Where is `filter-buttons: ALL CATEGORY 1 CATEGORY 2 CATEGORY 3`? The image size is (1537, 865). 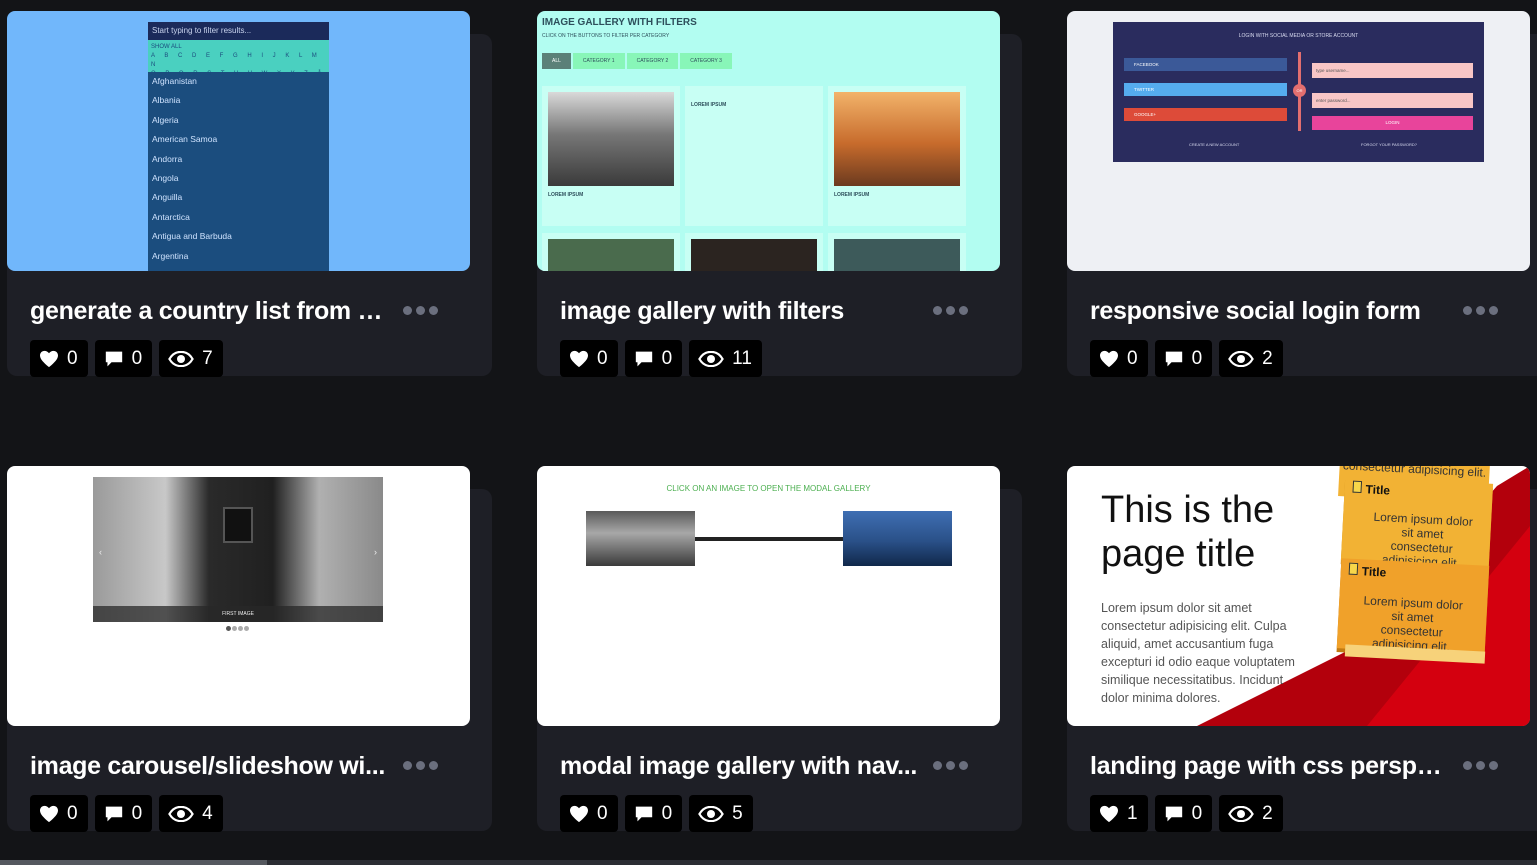
filter-buttons: ALL CATEGORY 1 CATEGORY 2 CATEGORY 3 is located at coordinates (637, 61).